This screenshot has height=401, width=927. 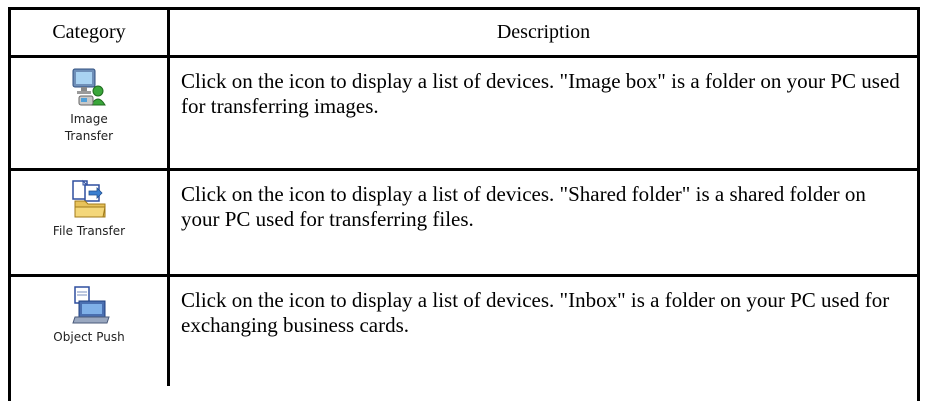 I want to click on image-transfer-icon, so click(x=89, y=87).